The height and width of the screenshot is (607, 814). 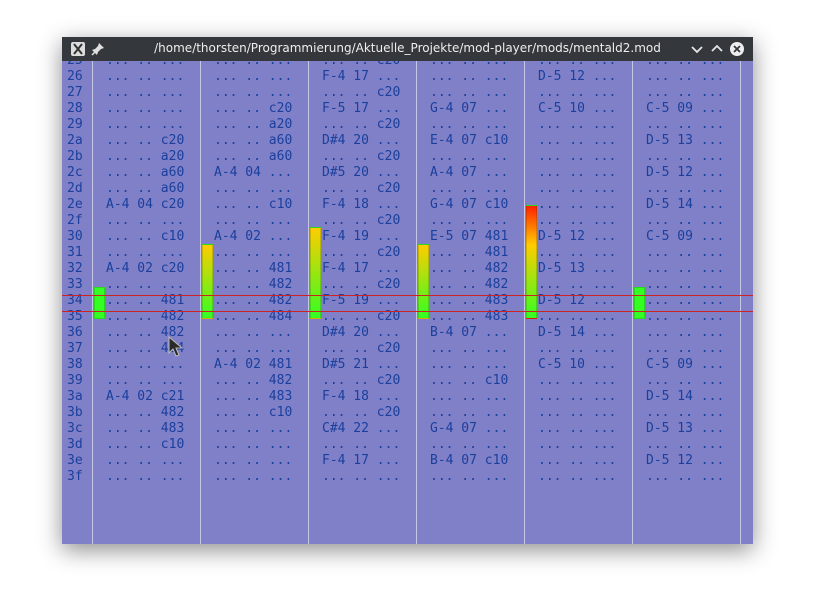 What do you see at coordinates (253, 396) in the screenshot?
I see `channel-2-cell: ... .. 483` at bounding box center [253, 396].